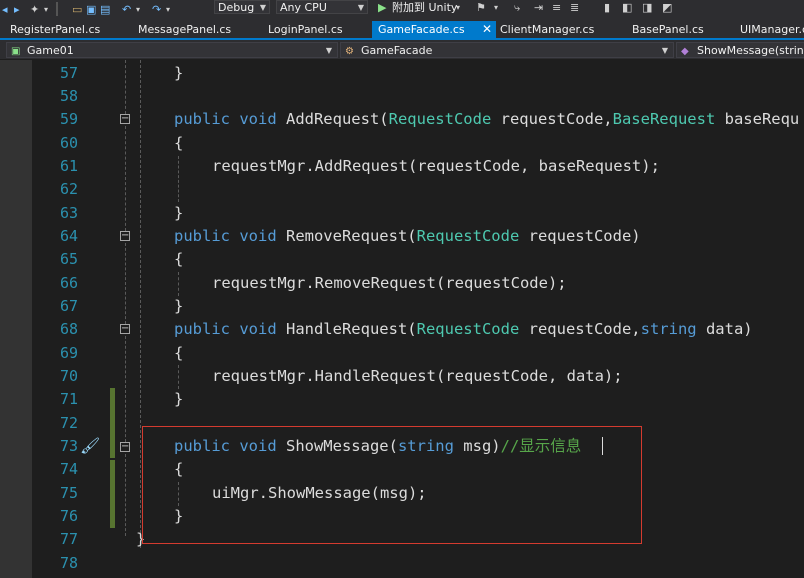 This screenshot has width=804, height=578. Describe the element at coordinates (68, 259) in the screenshot. I see `line-number: 65` at that location.